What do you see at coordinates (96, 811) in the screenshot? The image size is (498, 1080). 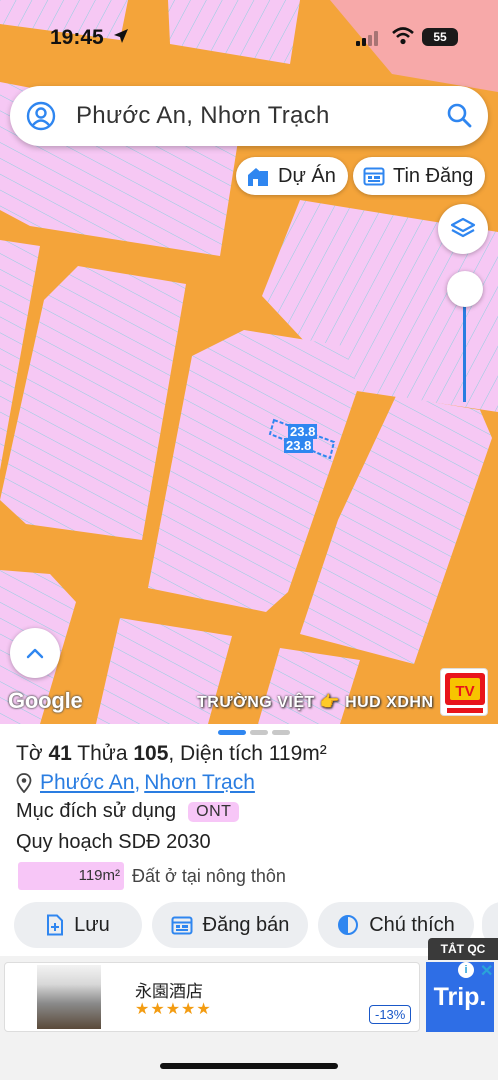 I see `land-use-label: Mục đích sử dụng` at bounding box center [96, 811].